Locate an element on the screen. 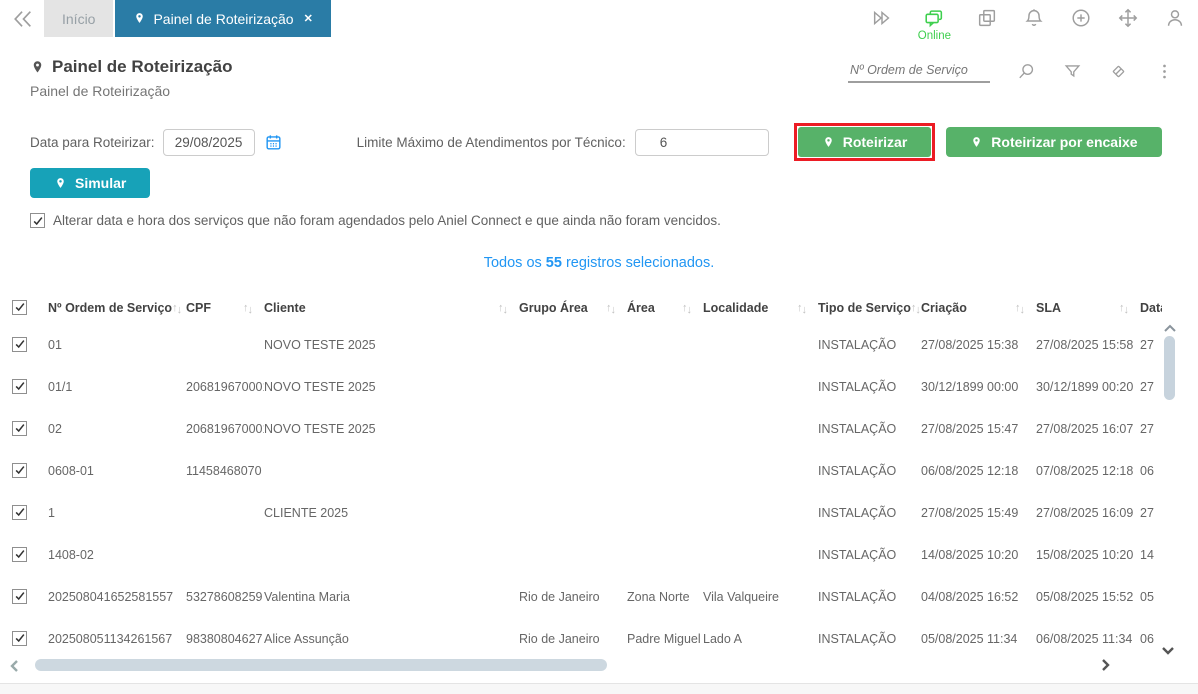  fast-forward-icon is located at coordinates (882, 18).